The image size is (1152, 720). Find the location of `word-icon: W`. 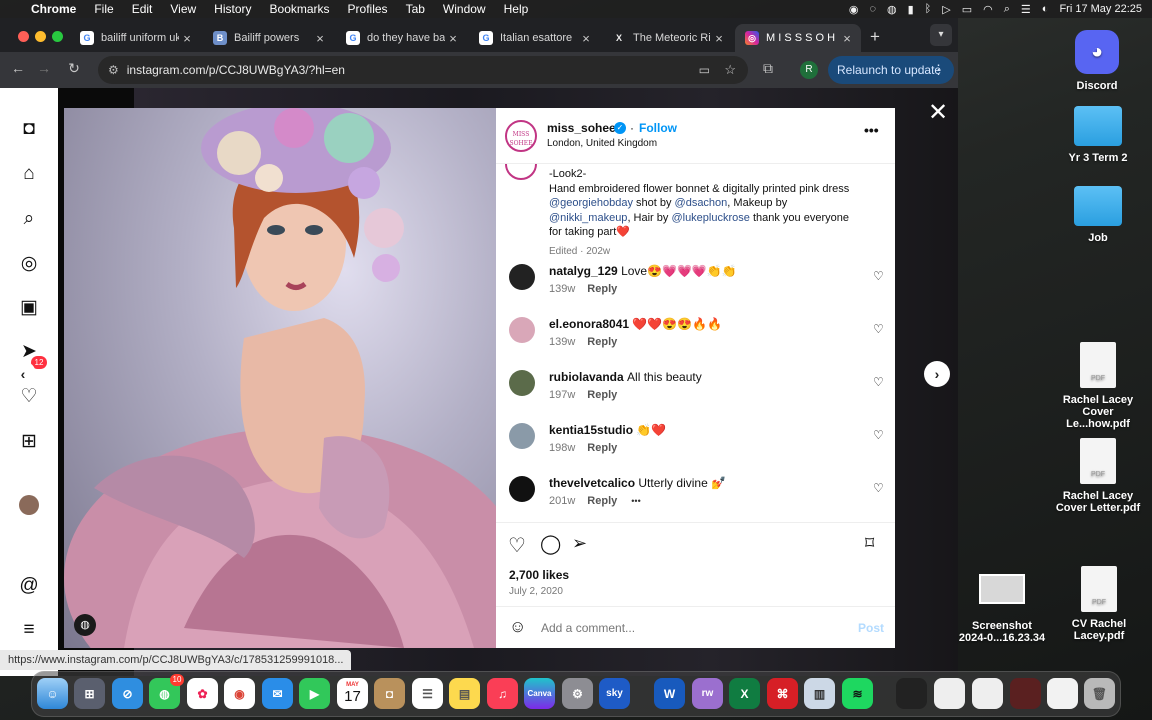

word-icon: W is located at coordinates (669, 693).